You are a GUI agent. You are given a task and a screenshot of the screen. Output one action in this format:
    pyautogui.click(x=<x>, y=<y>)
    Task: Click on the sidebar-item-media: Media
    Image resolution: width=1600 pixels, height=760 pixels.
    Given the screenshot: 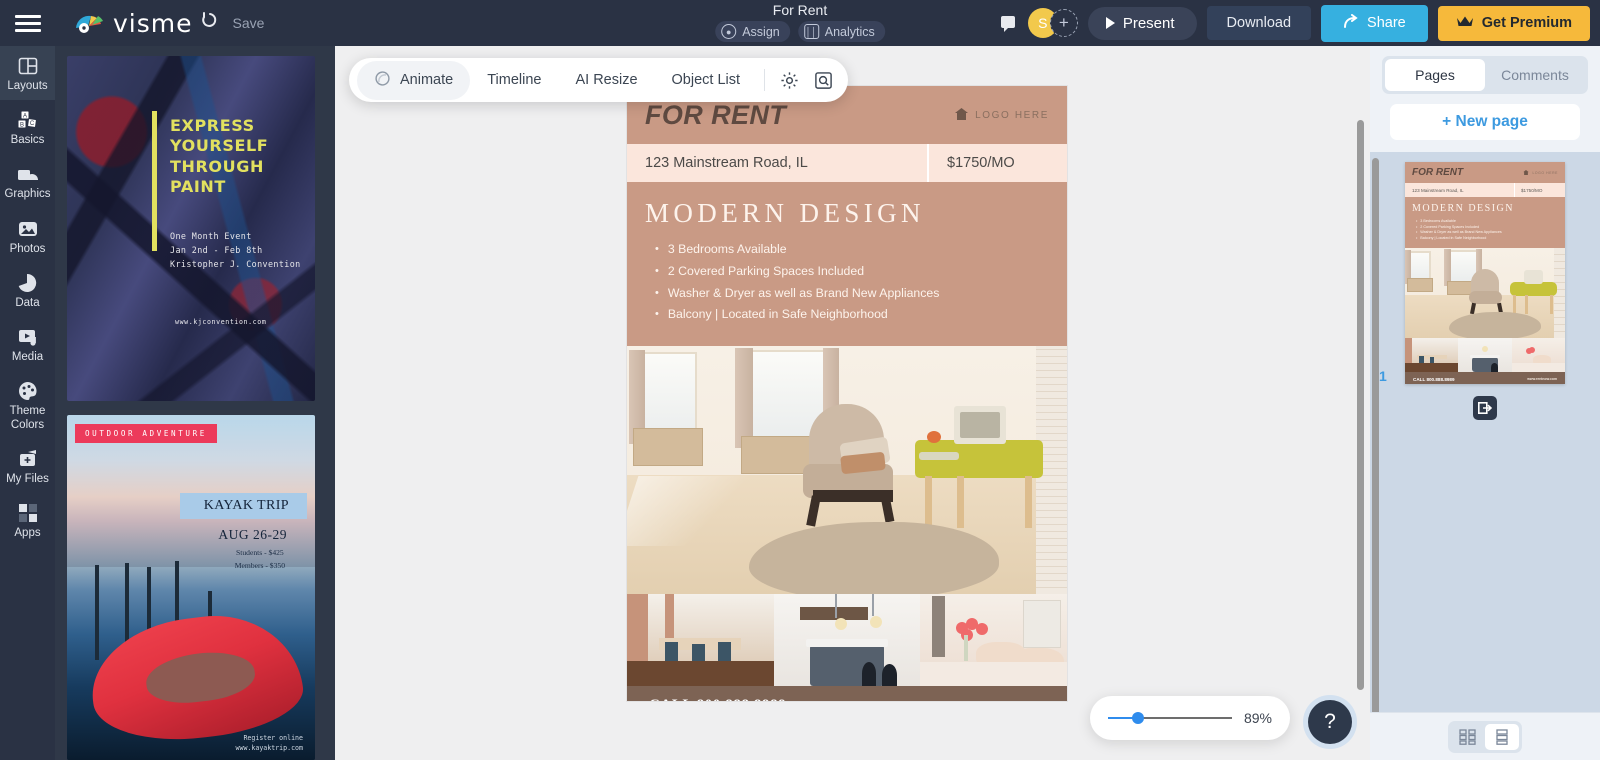 What is the action you would take?
    pyautogui.click(x=27, y=344)
    